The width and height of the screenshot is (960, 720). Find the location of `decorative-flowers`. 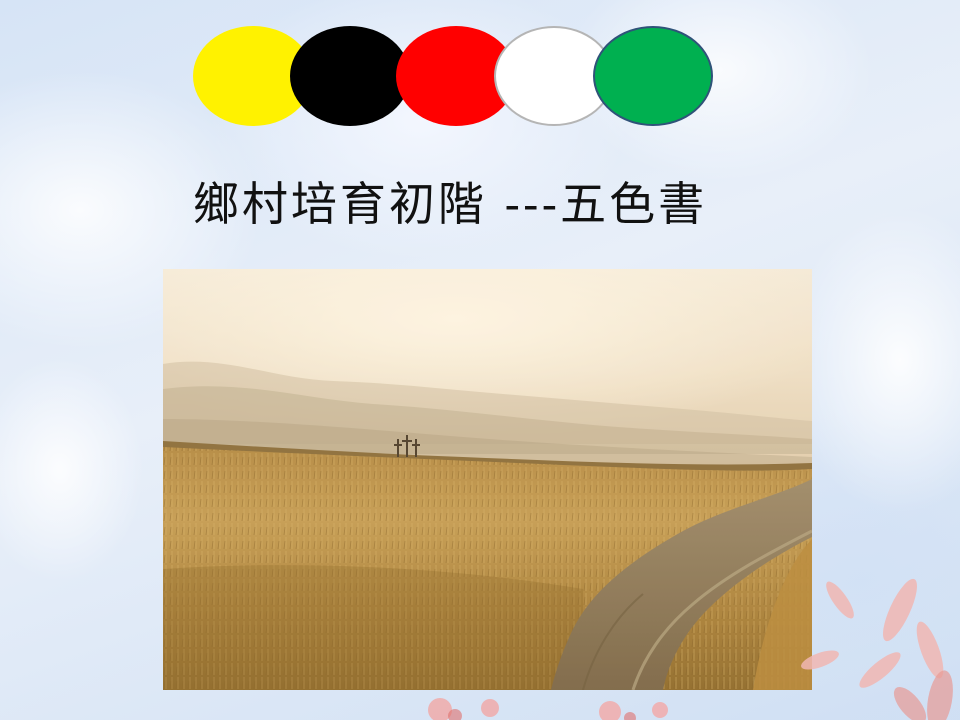

decorative-flowers is located at coordinates (548, 709).